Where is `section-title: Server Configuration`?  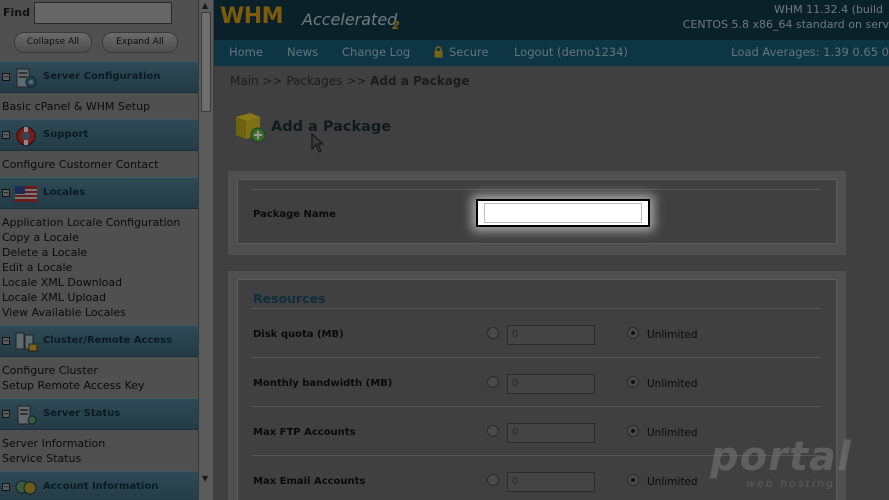 section-title: Server Configuration is located at coordinates (102, 76).